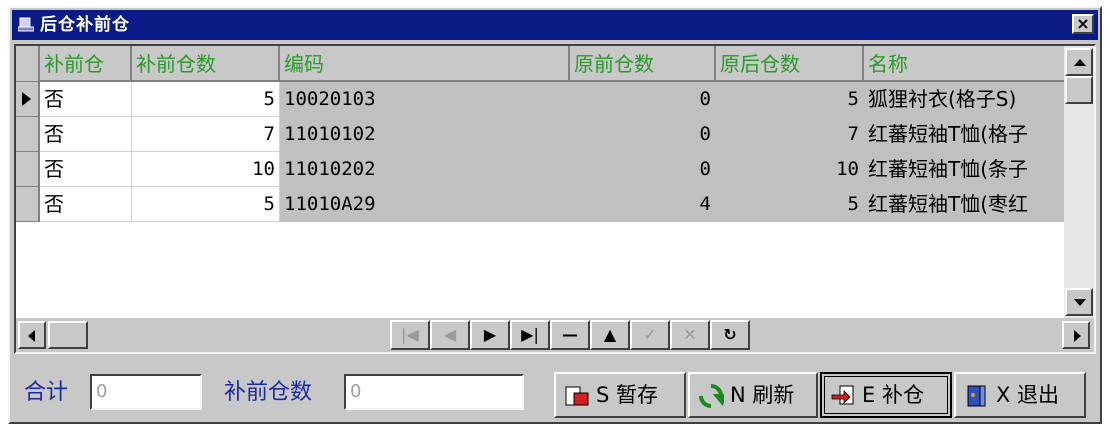 The image size is (1110, 430). Describe the element at coordinates (790, 64) in the screenshot. I see `col-header-yhcs: 原后仓数` at that location.